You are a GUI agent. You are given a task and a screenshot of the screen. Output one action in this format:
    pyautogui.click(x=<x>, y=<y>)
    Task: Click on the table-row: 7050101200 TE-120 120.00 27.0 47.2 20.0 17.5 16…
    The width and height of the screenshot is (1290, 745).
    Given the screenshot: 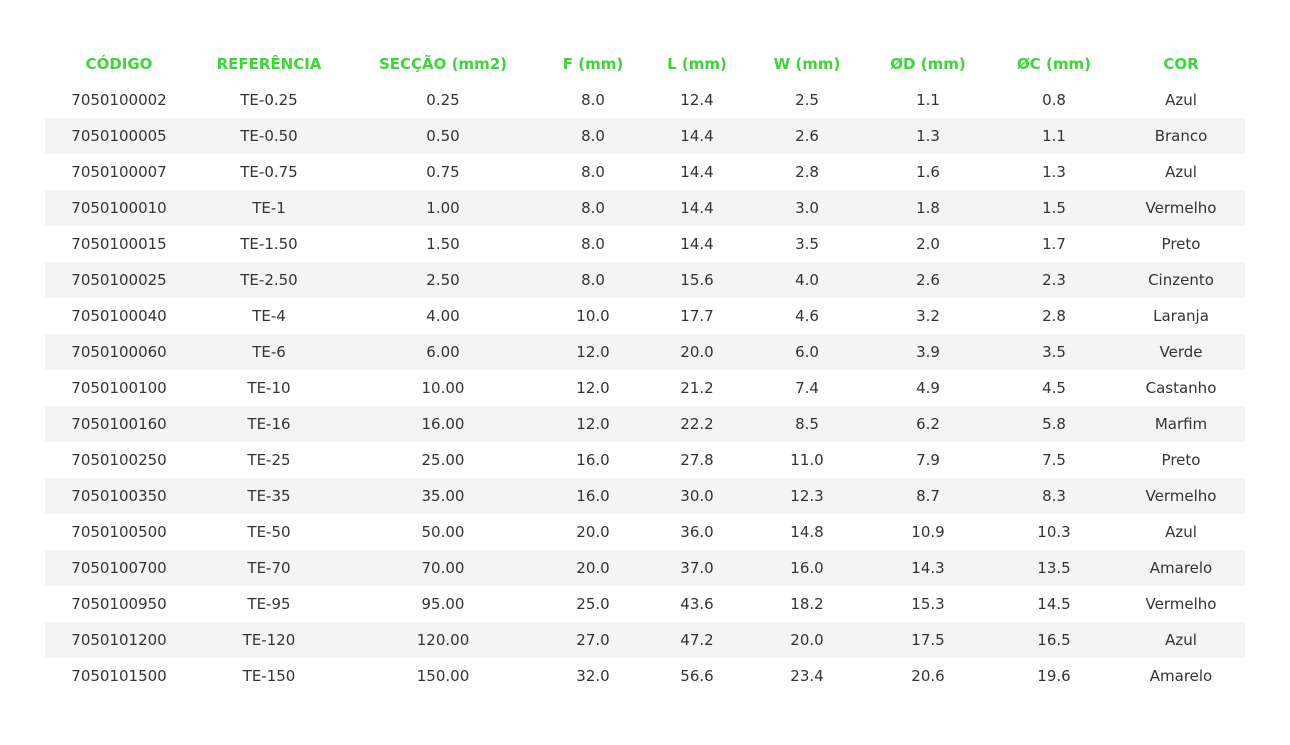 What is the action you would take?
    pyautogui.click(x=645, y=640)
    